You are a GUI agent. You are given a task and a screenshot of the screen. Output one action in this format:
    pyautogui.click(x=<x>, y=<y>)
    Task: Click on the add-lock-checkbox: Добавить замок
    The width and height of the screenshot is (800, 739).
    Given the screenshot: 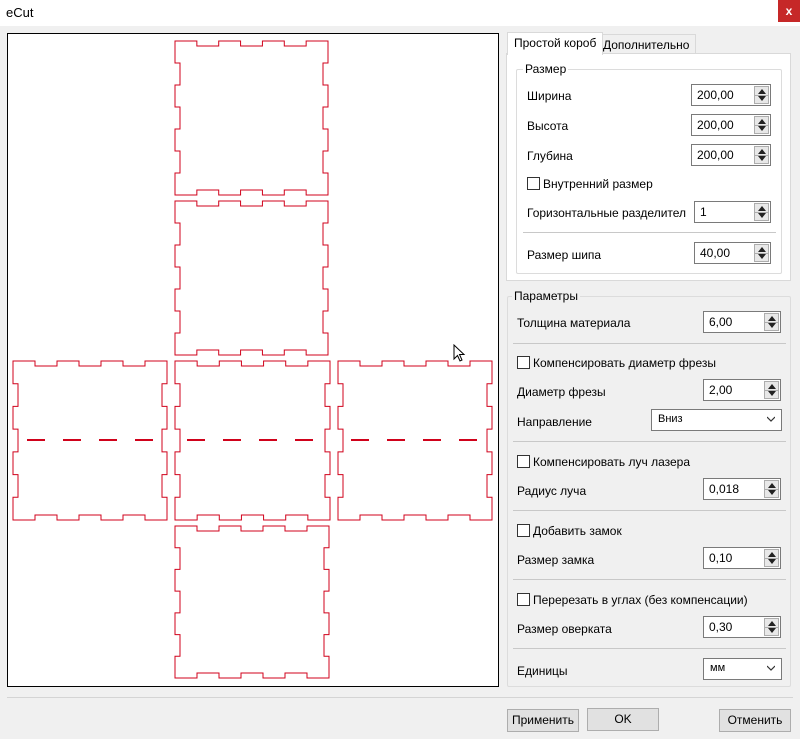 What is the action you would take?
    pyautogui.click(x=569, y=531)
    